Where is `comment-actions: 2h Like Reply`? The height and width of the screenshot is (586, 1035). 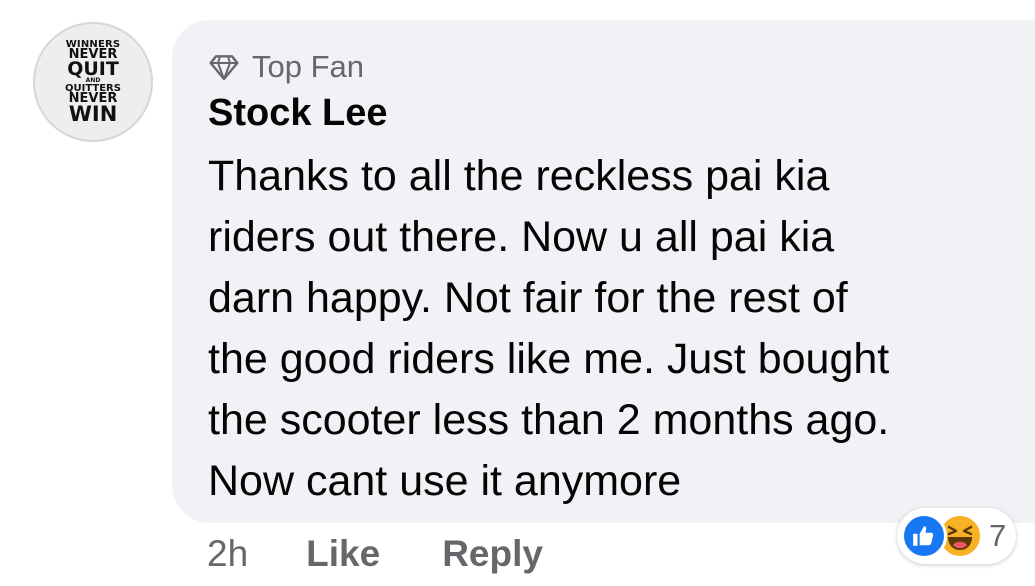
comment-actions: 2h Like Reply is located at coordinates (375, 554).